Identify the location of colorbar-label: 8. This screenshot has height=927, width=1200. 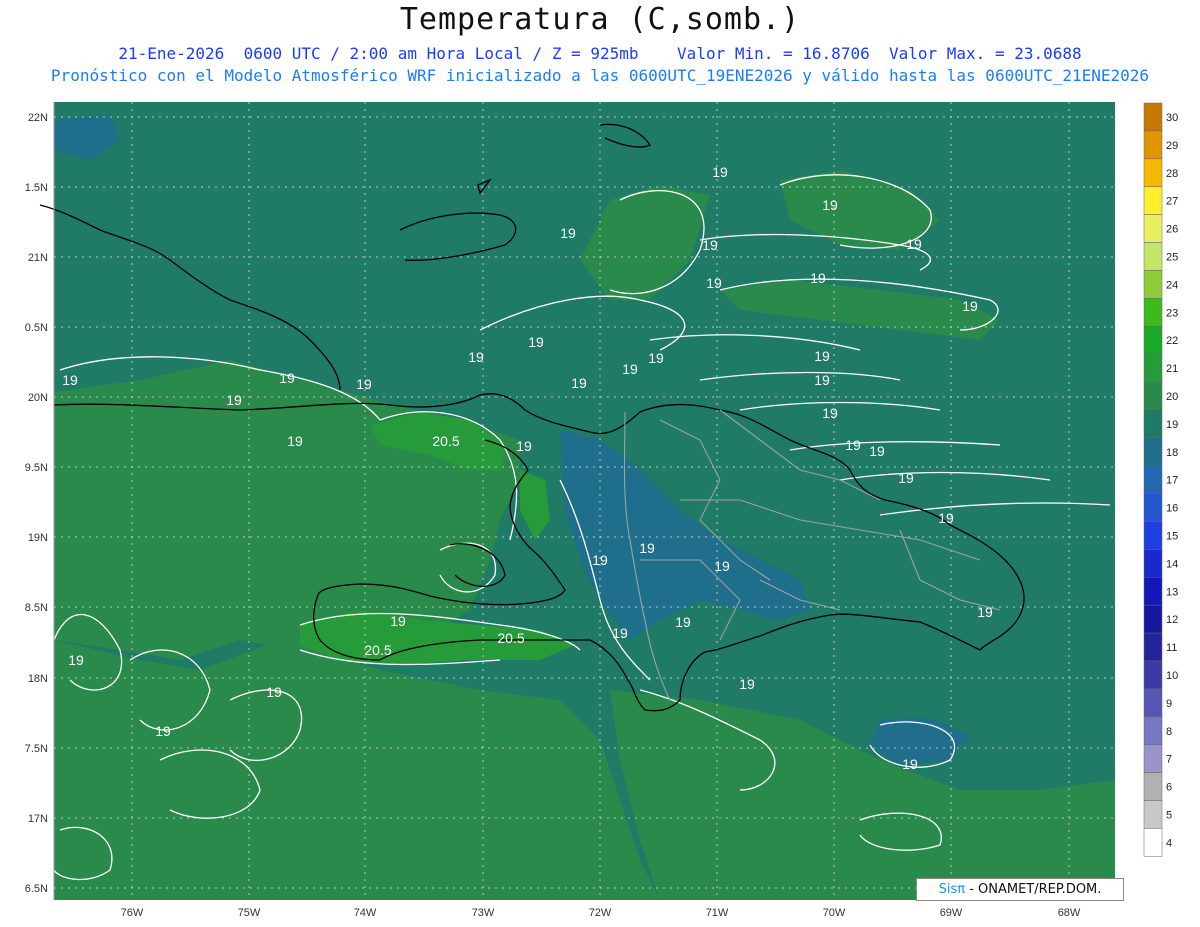
(1169, 732).